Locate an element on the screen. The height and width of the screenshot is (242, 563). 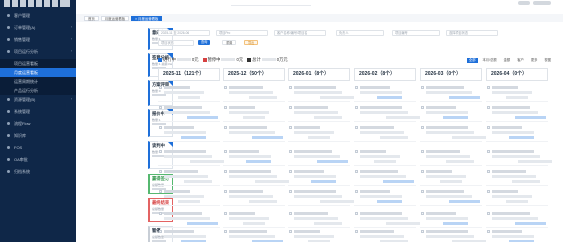
user-avatar is located at coordinates (542, 3).